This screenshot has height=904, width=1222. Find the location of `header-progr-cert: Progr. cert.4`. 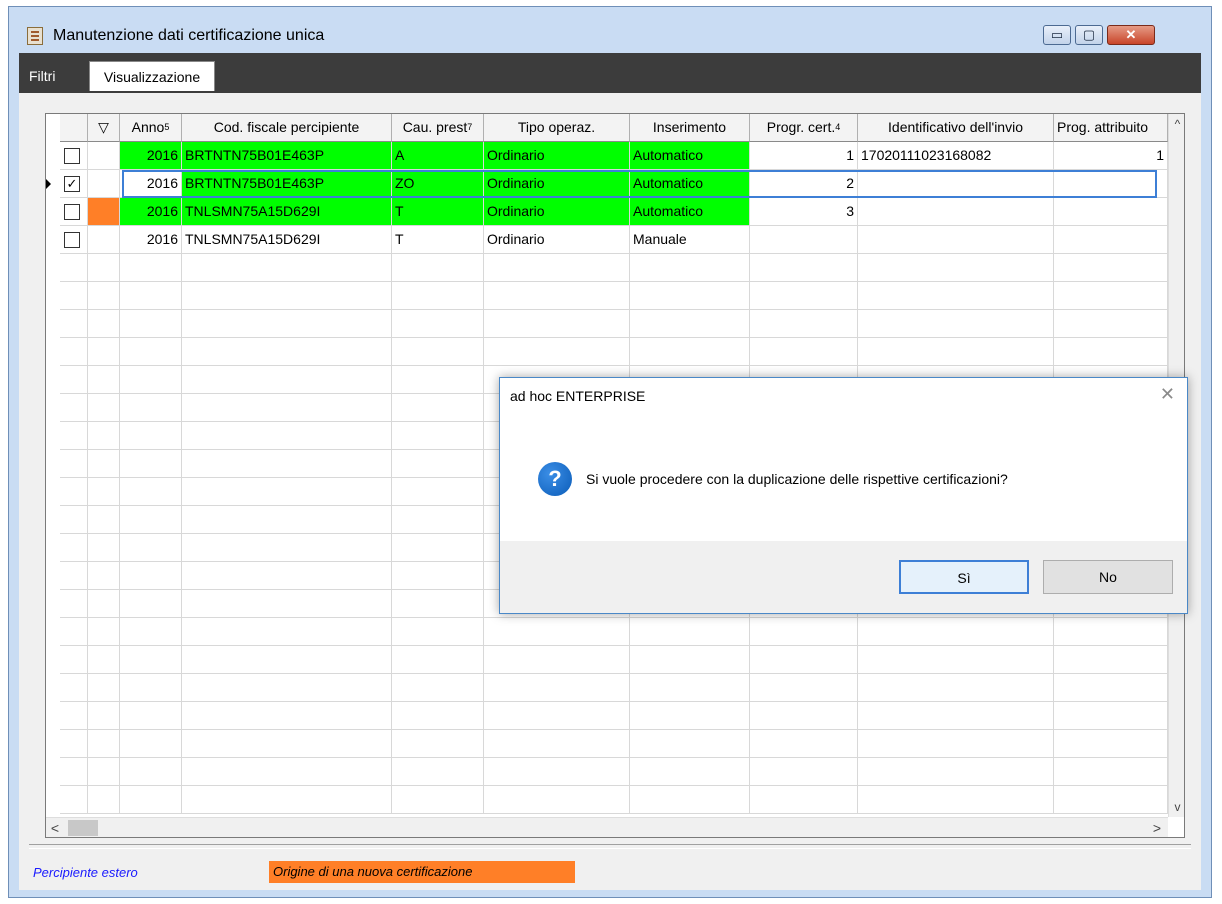

header-progr-cert: Progr. cert.4 is located at coordinates (804, 128).